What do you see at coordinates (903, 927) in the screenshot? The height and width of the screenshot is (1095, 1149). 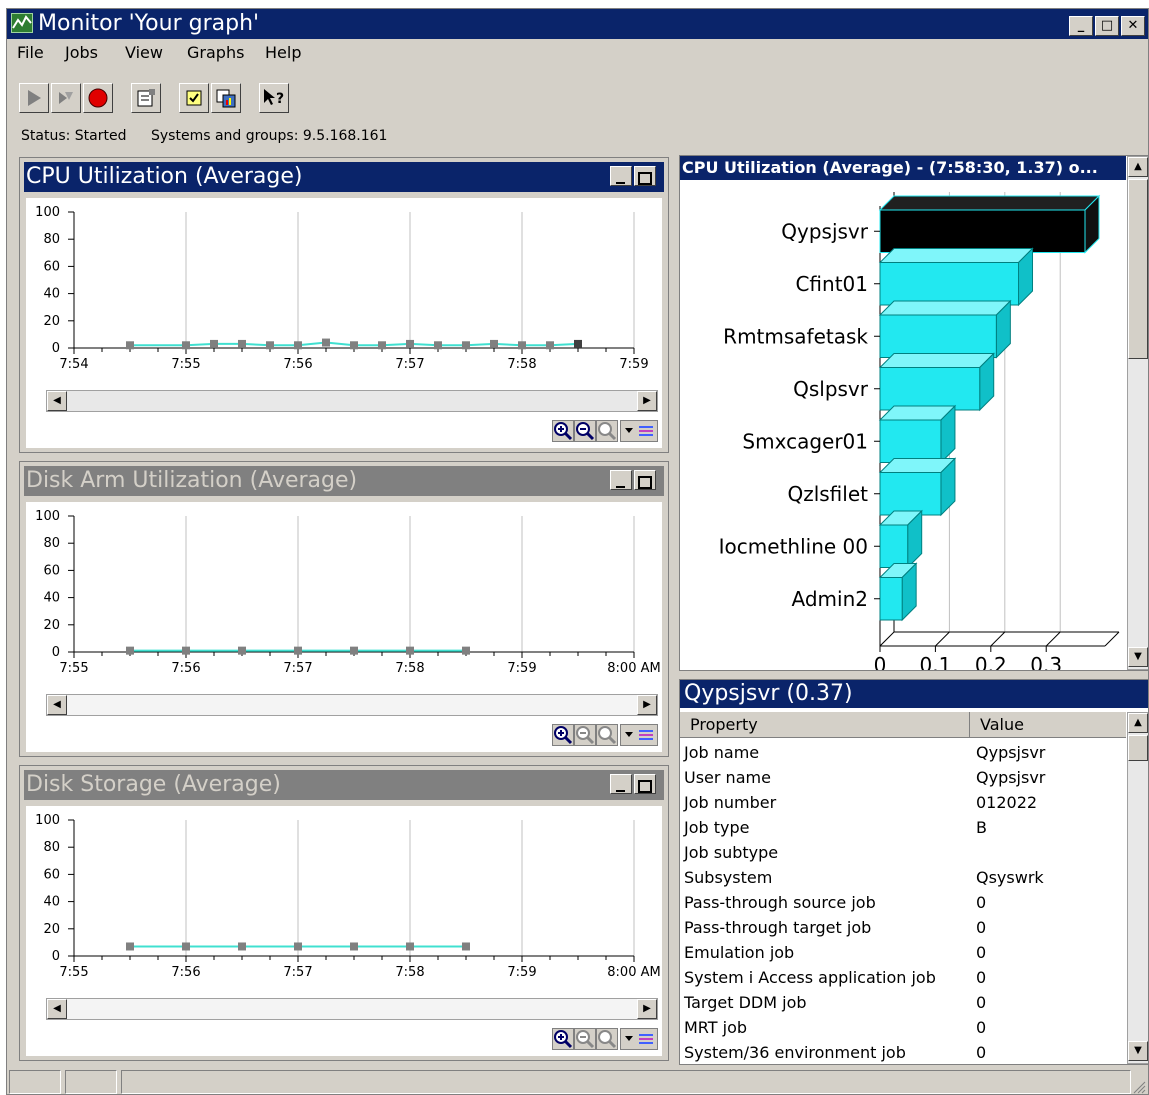 I see `property-row: Pass-through target job 0` at bounding box center [903, 927].